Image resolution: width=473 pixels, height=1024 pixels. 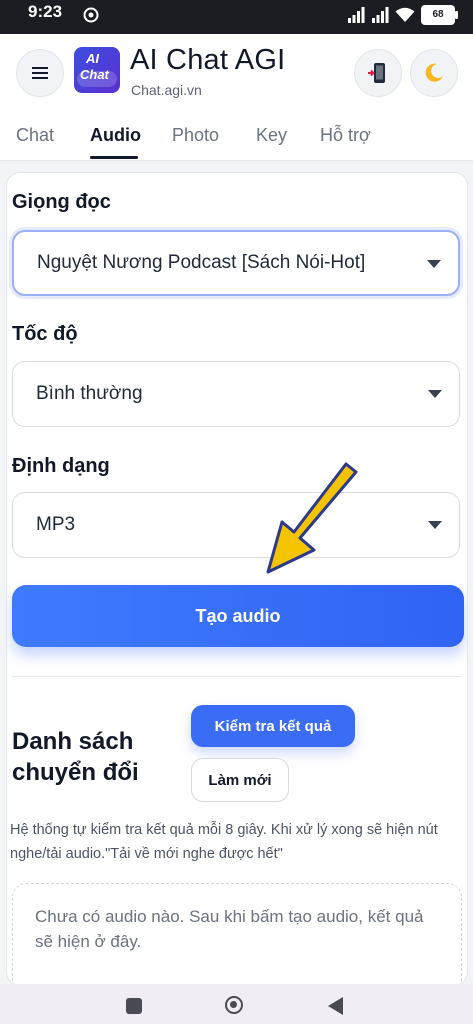 What do you see at coordinates (89, 393) in the screenshot?
I see `speed-select-value: Bình thường` at bounding box center [89, 393].